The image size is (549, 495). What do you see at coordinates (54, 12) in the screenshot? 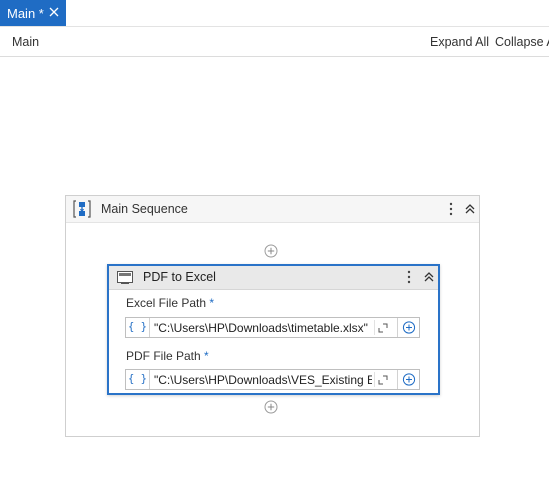
I see `close-icon` at bounding box center [54, 12].